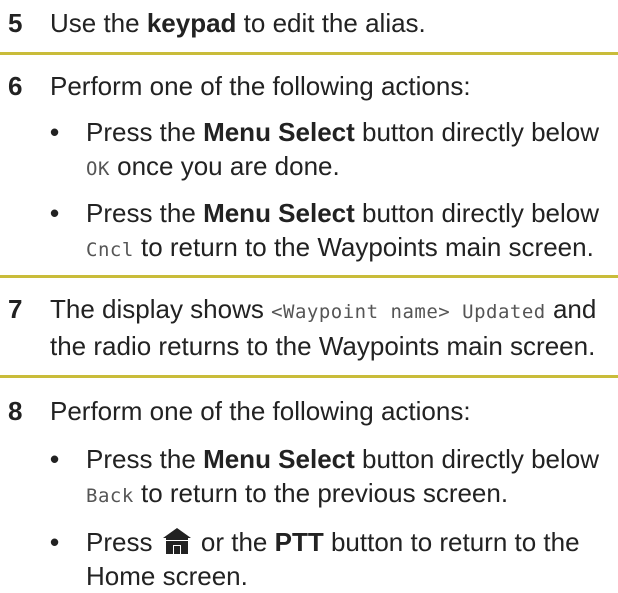 This screenshot has height=593, width=618. What do you see at coordinates (299, 542) in the screenshot?
I see `ptt-label: PTT` at bounding box center [299, 542].